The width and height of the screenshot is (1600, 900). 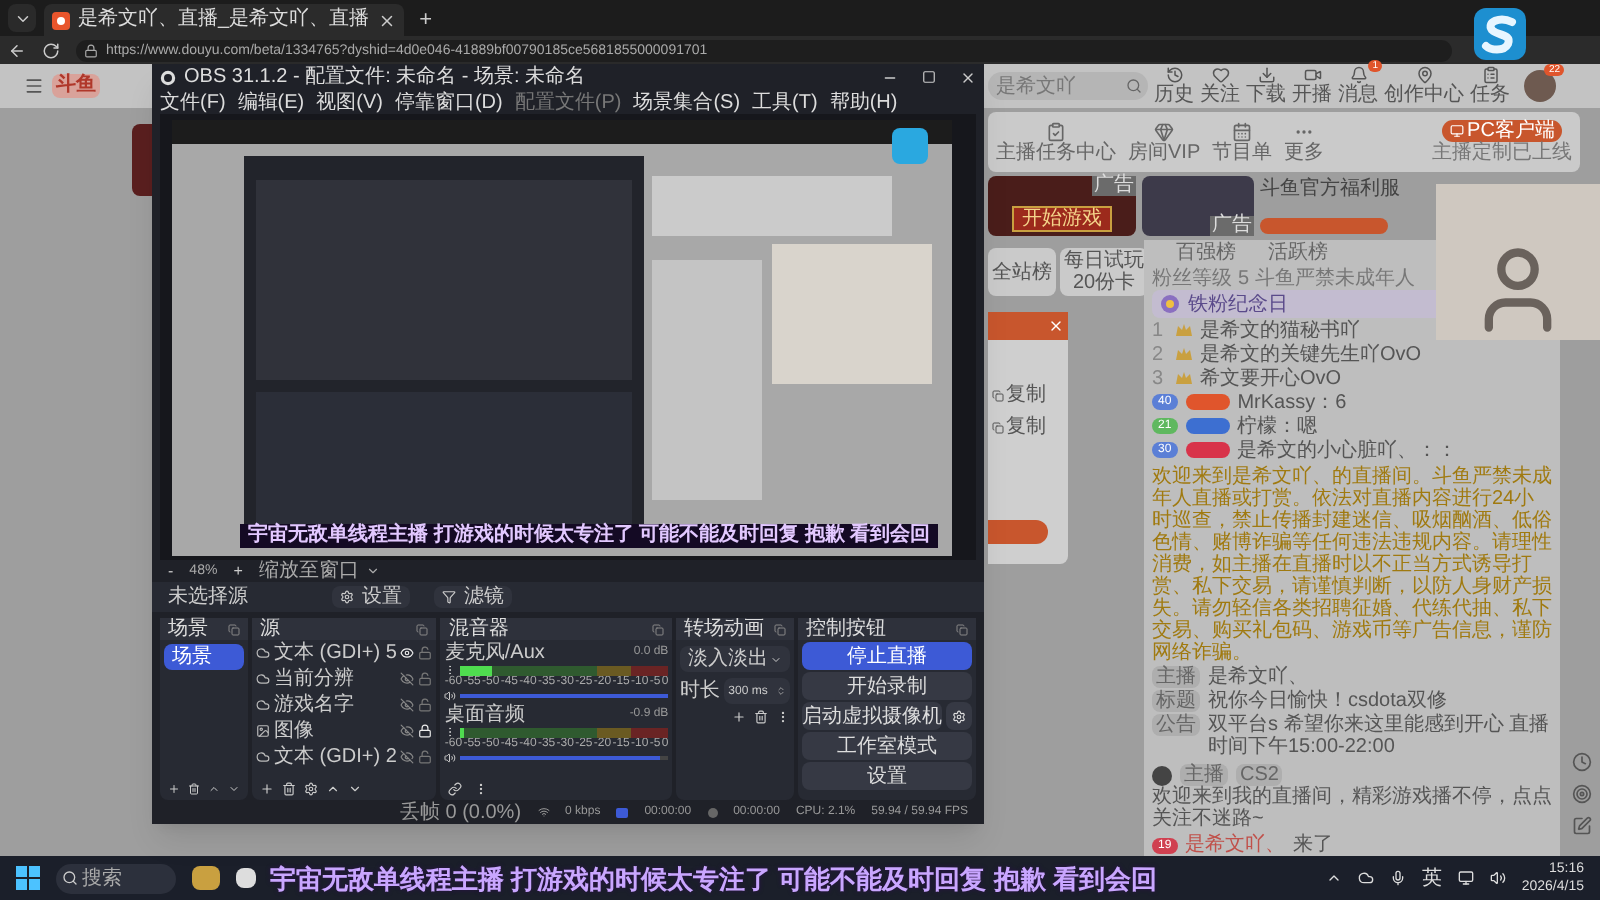 I want to click on display-icon, so click(x=1465, y=878).